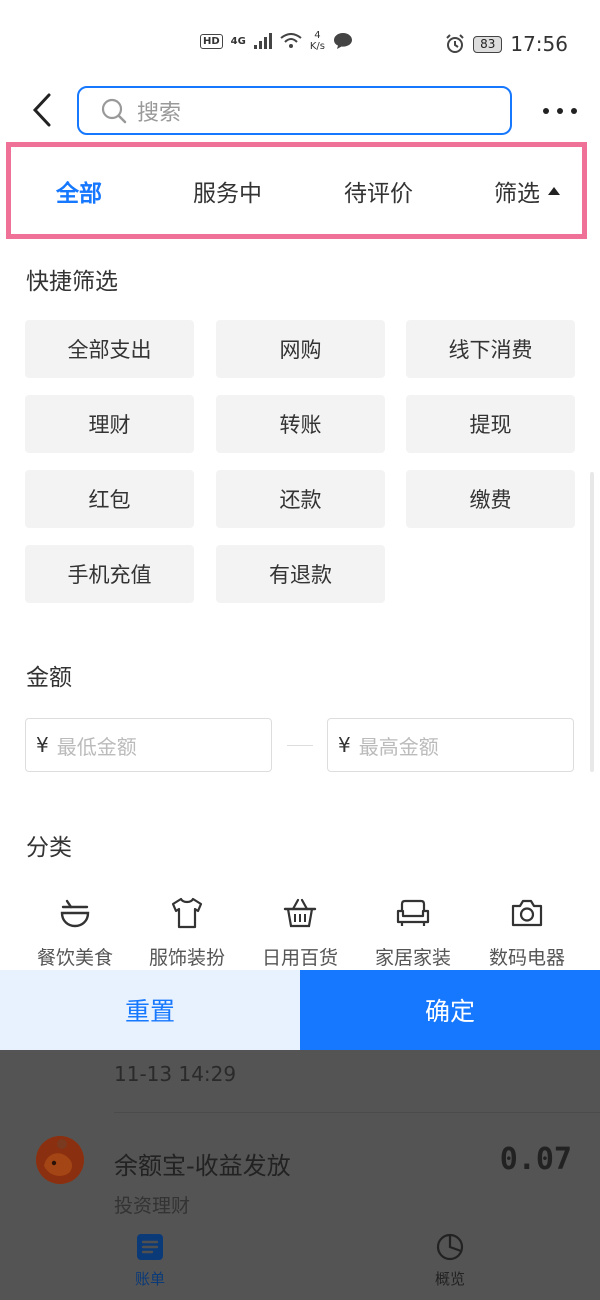 This screenshot has width=600, height=1300. Describe the element at coordinates (450, 1247) in the screenshot. I see `pie-chart-icon` at that location.